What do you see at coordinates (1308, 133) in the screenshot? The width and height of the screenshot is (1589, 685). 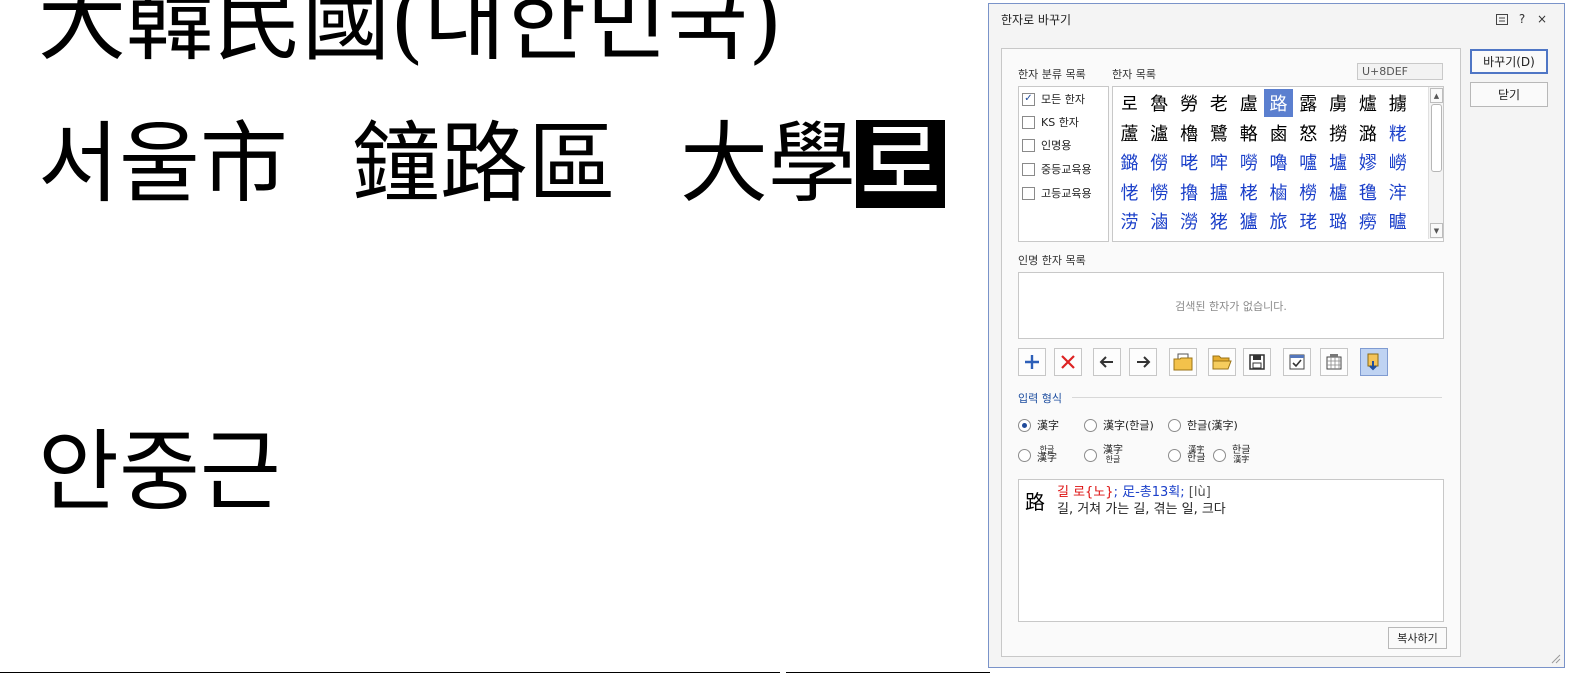 I see `hanja-cell: 怒` at bounding box center [1308, 133].